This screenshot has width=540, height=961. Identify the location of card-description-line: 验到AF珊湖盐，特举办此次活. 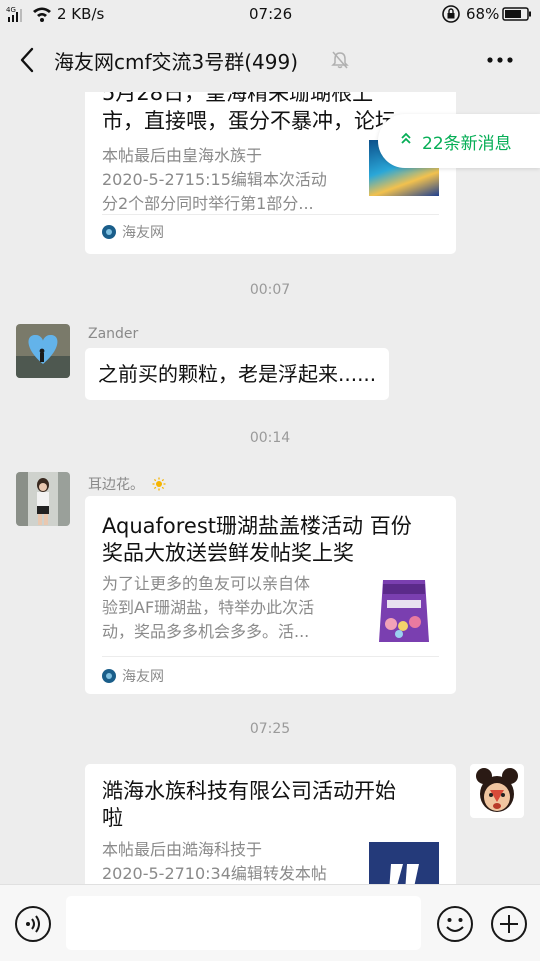
(208, 607).